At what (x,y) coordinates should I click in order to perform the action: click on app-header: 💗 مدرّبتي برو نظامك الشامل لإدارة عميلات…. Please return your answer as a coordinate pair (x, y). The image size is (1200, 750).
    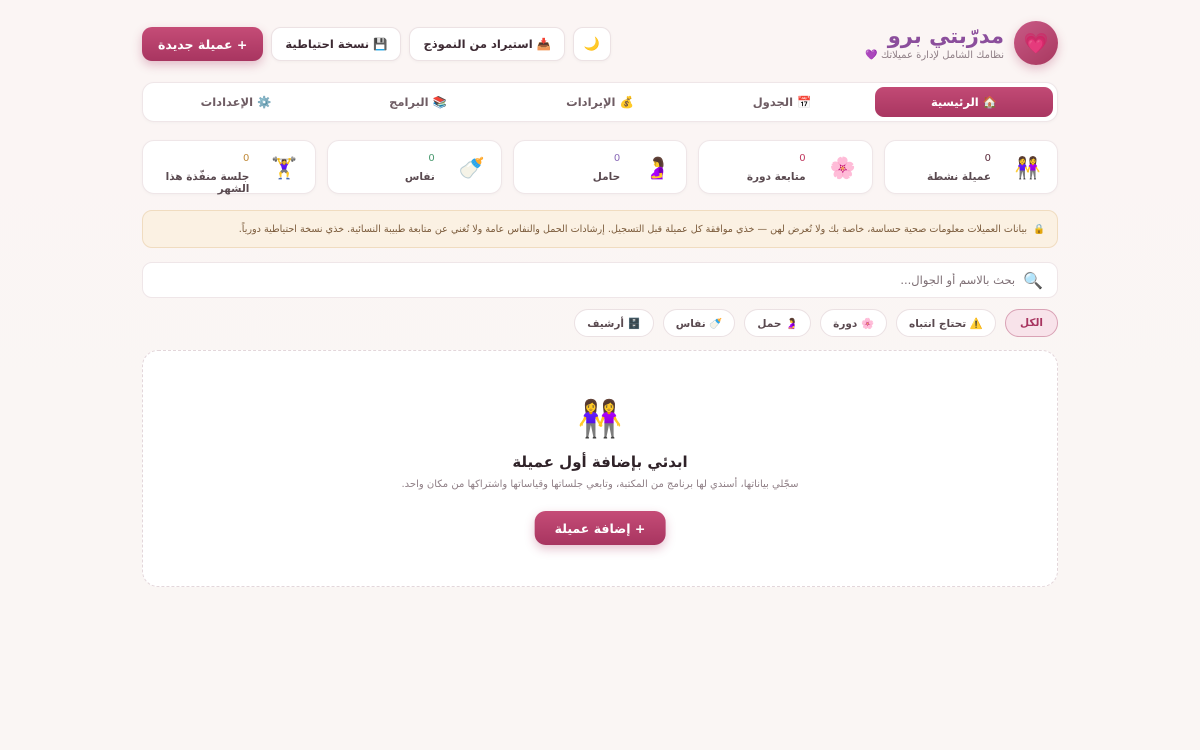
    Looking at the image, I should click on (600, 43).